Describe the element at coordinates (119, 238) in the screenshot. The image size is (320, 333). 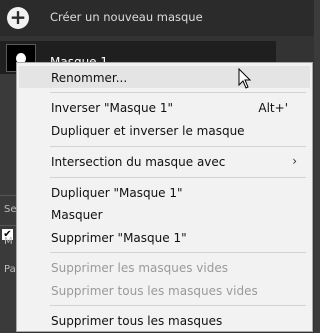
I see `menu-item-delete: Supprimer "Masque 1"` at that location.